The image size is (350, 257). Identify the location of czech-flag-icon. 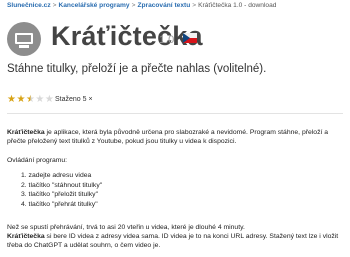
(190, 38).